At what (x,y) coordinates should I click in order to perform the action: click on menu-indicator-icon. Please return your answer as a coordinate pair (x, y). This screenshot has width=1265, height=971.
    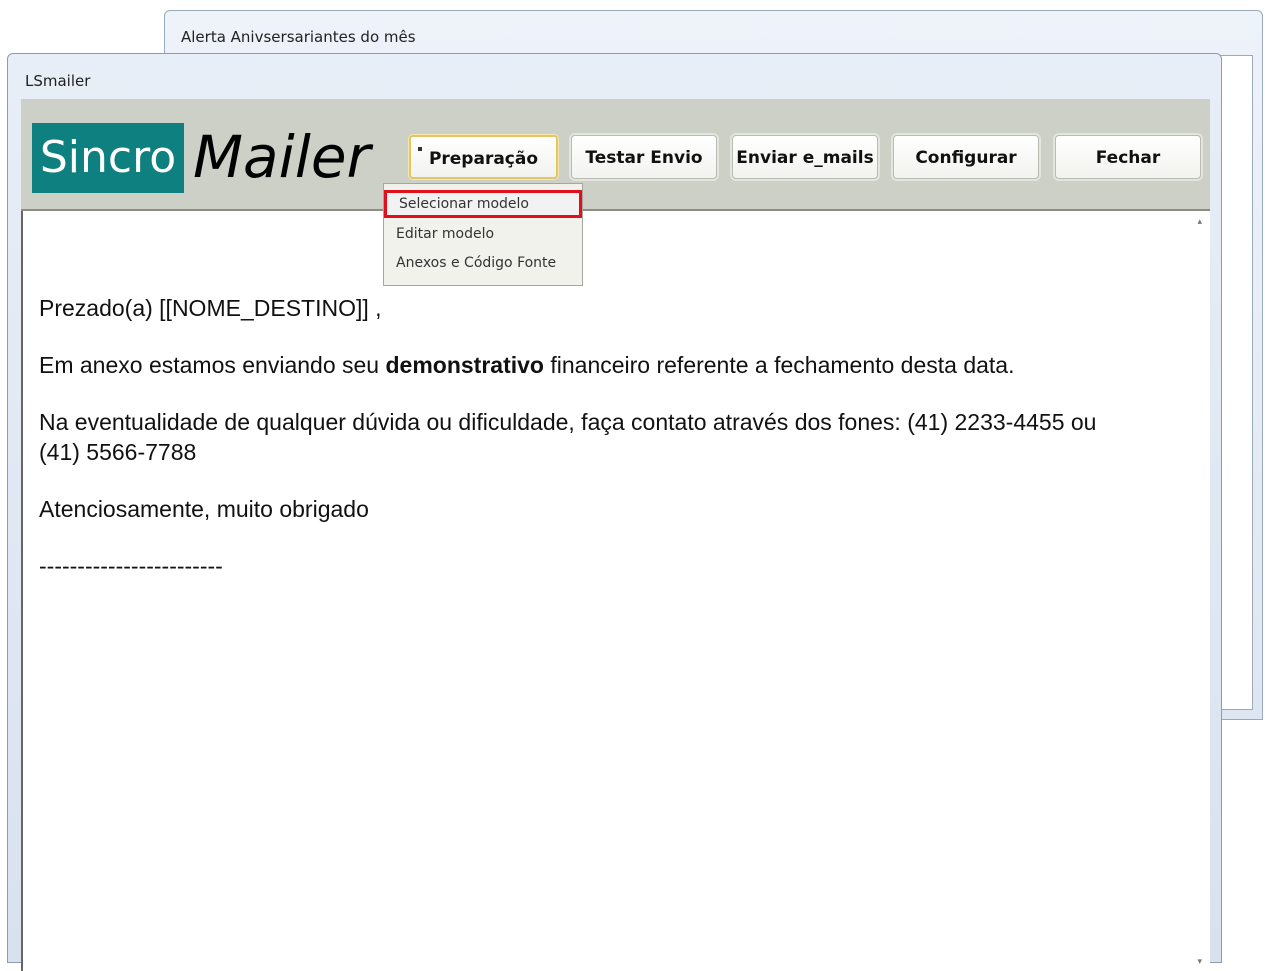
    Looking at the image, I should click on (420, 149).